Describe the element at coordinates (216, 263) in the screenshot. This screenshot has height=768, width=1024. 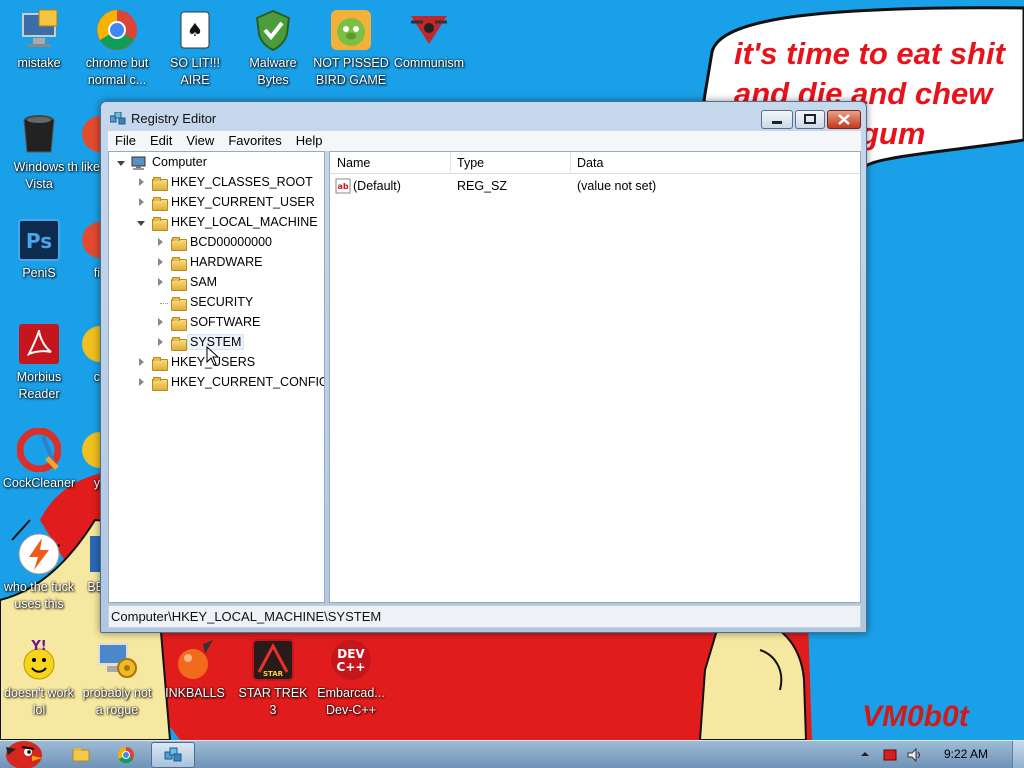
I see `tree-node-hardware: HARDWARE` at that location.